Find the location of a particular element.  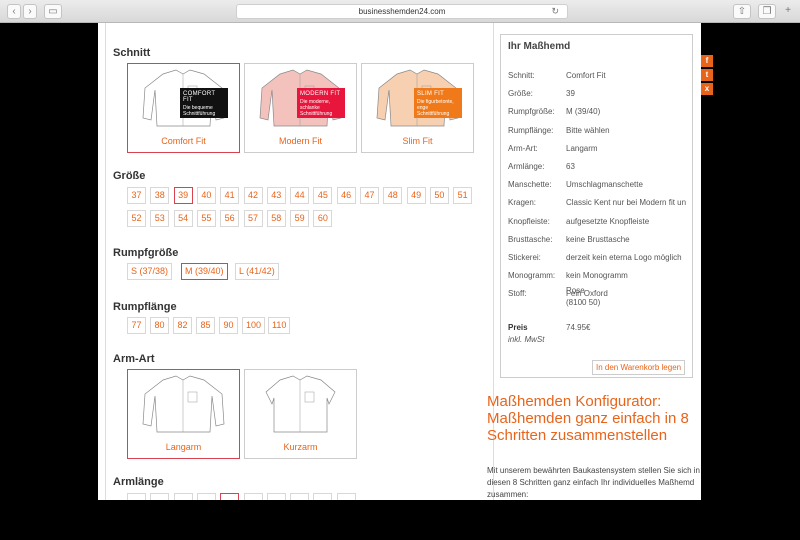

size-option: 39 is located at coordinates (183, 195).